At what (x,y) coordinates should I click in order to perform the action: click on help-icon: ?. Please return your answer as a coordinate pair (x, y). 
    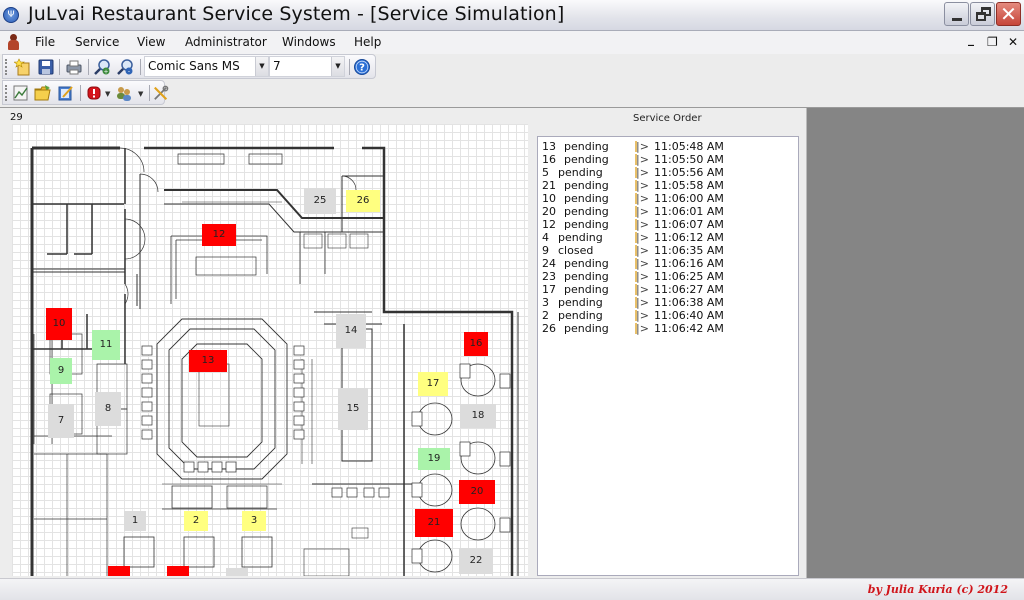
    Looking at the image, I should click on (362, 67).